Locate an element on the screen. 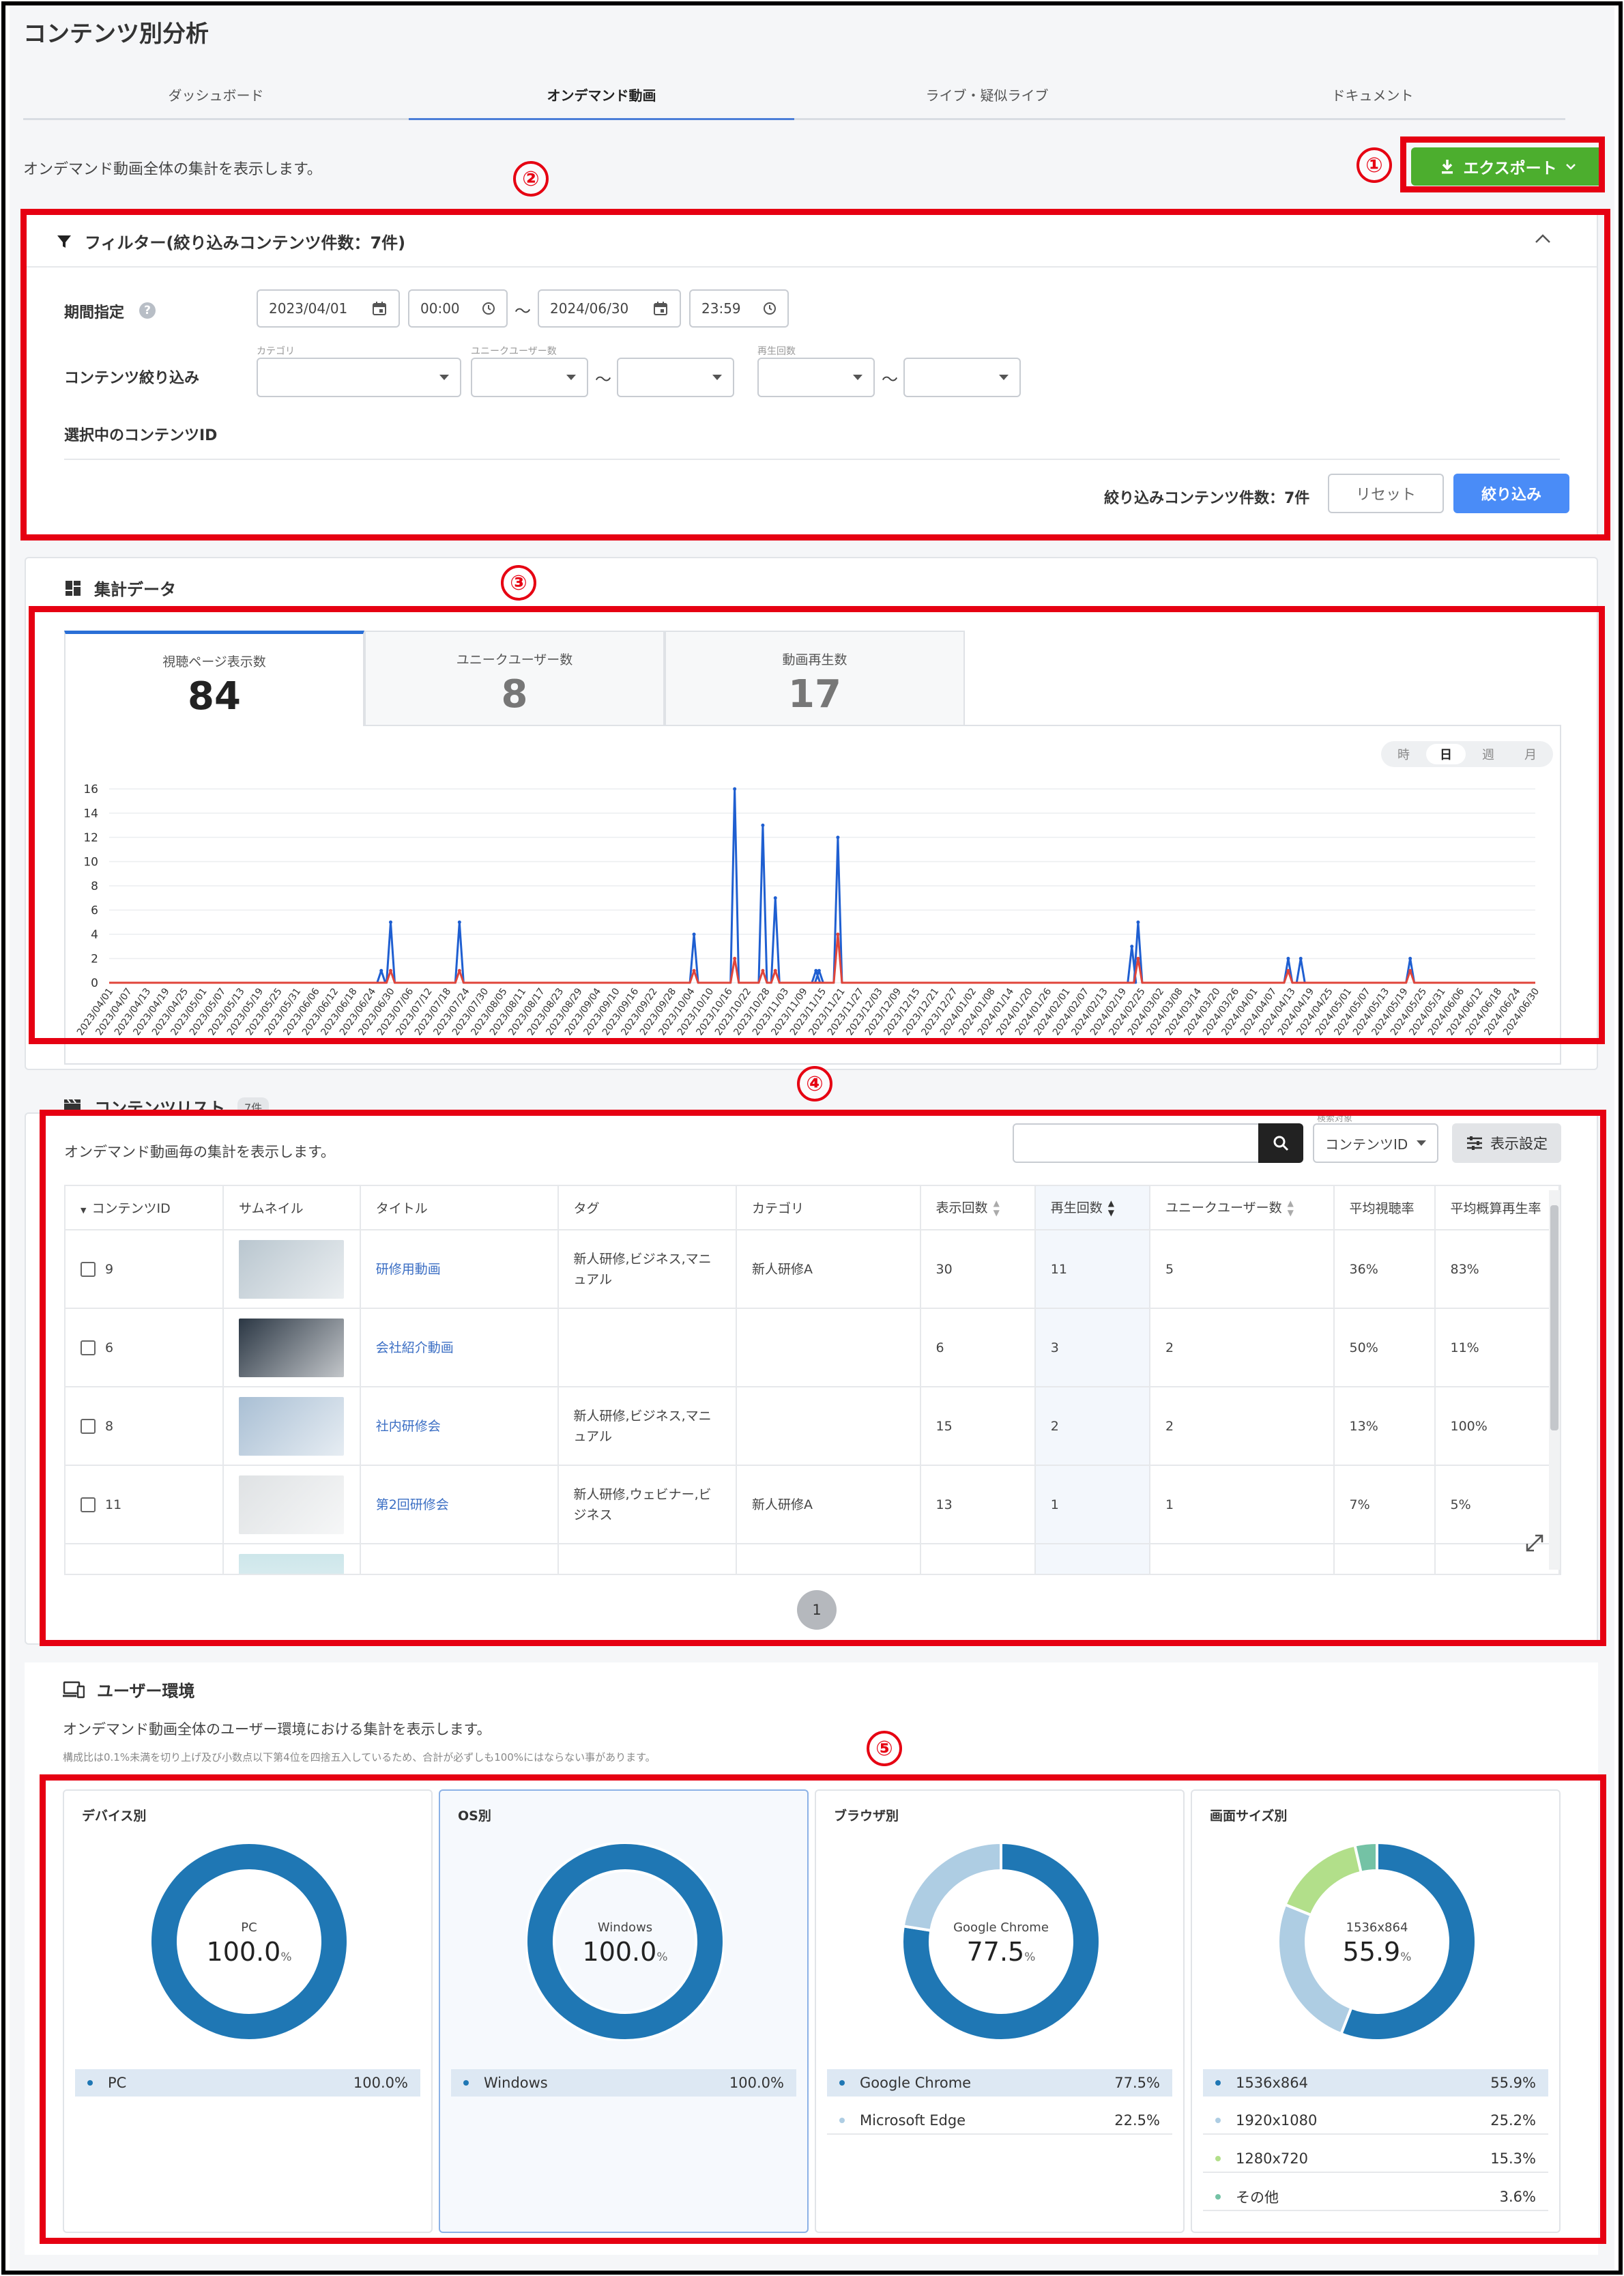  granularity-hour: 時 is located at coordinates (1403, 754).